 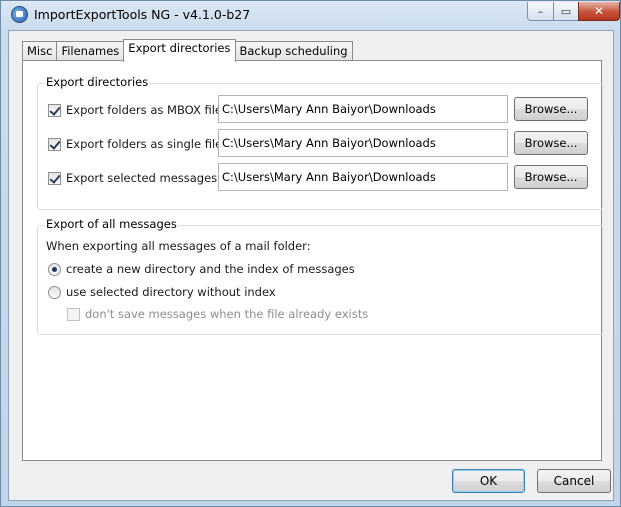 I want to click on selected-directory-radio, so click(x=54, y=292).